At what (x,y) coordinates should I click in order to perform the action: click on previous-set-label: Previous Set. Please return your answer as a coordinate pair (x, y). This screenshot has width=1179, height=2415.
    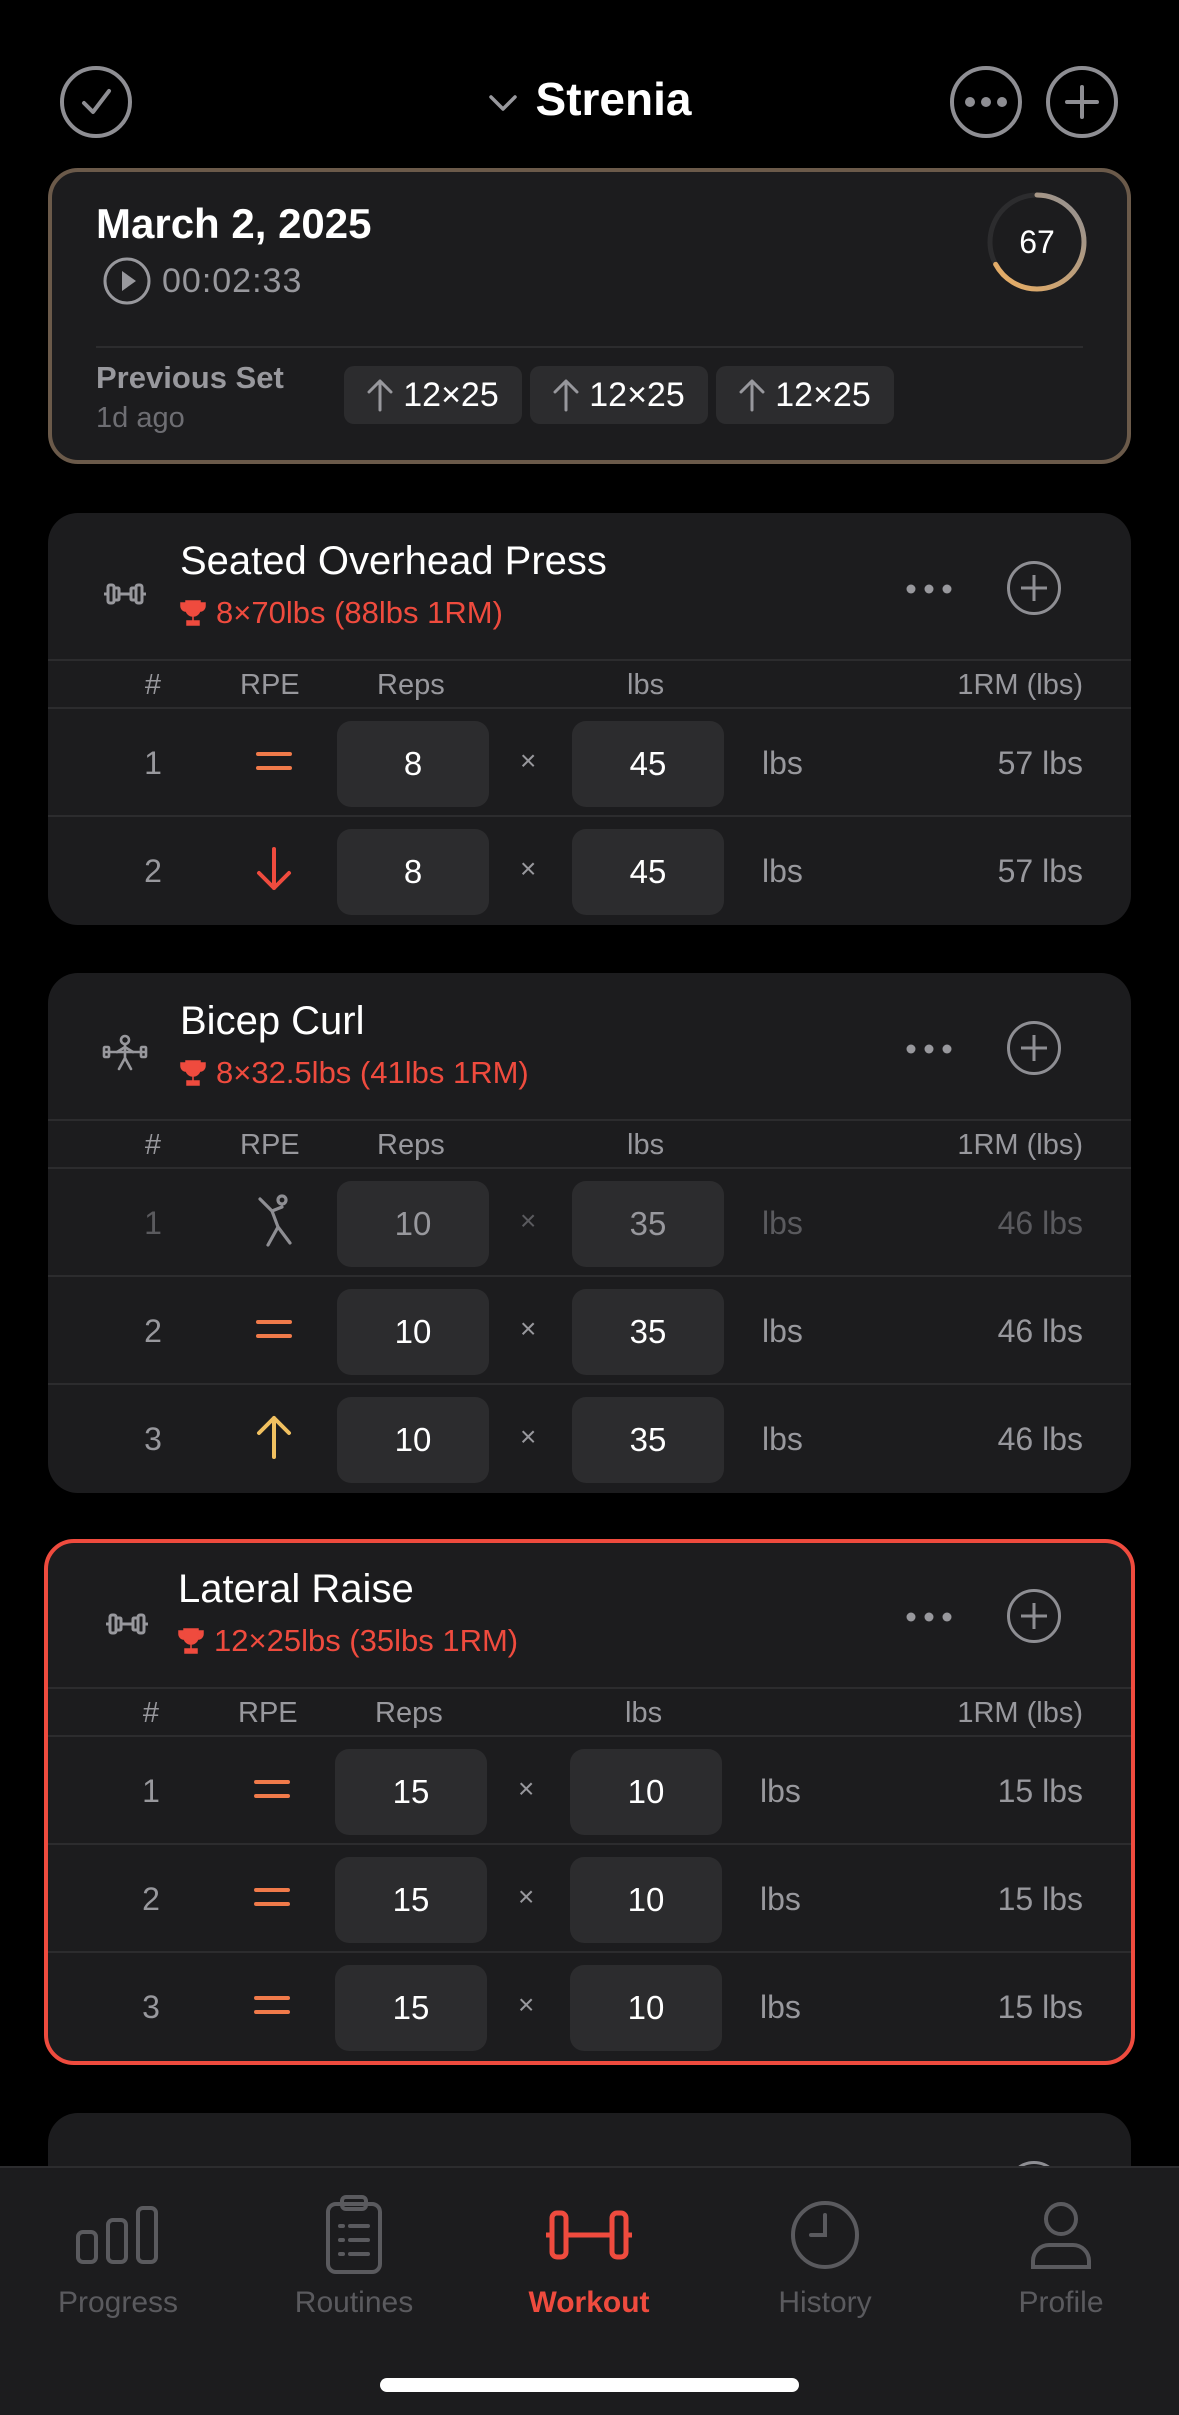
    Looking at the image, I should click on (190, 377).